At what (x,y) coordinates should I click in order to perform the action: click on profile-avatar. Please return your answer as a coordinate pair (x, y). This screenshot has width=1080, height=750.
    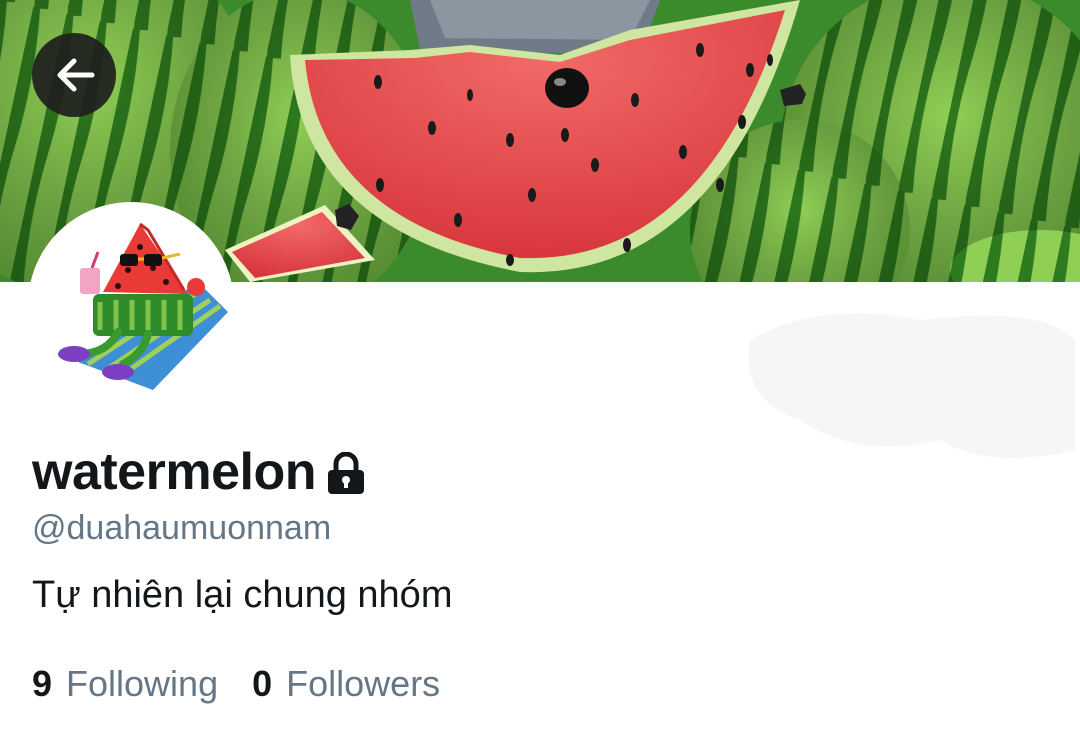
    Looking at the image, I should click on (131, 305).